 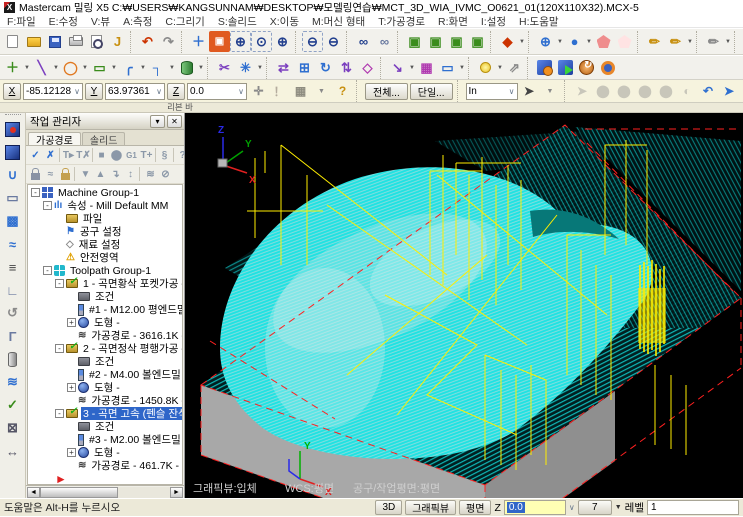 I want to click on tree-row: ≋가공경로 - 3616.1K - MCT_3, so click(x=105, y=335).